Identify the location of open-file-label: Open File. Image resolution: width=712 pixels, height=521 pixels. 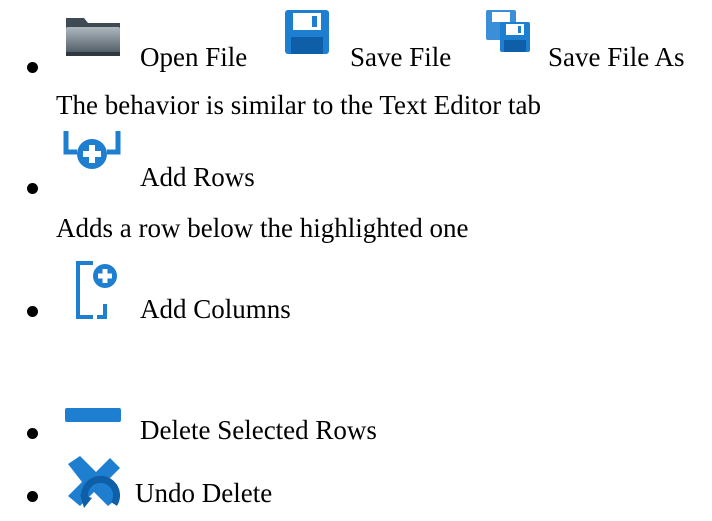
(194, 57).